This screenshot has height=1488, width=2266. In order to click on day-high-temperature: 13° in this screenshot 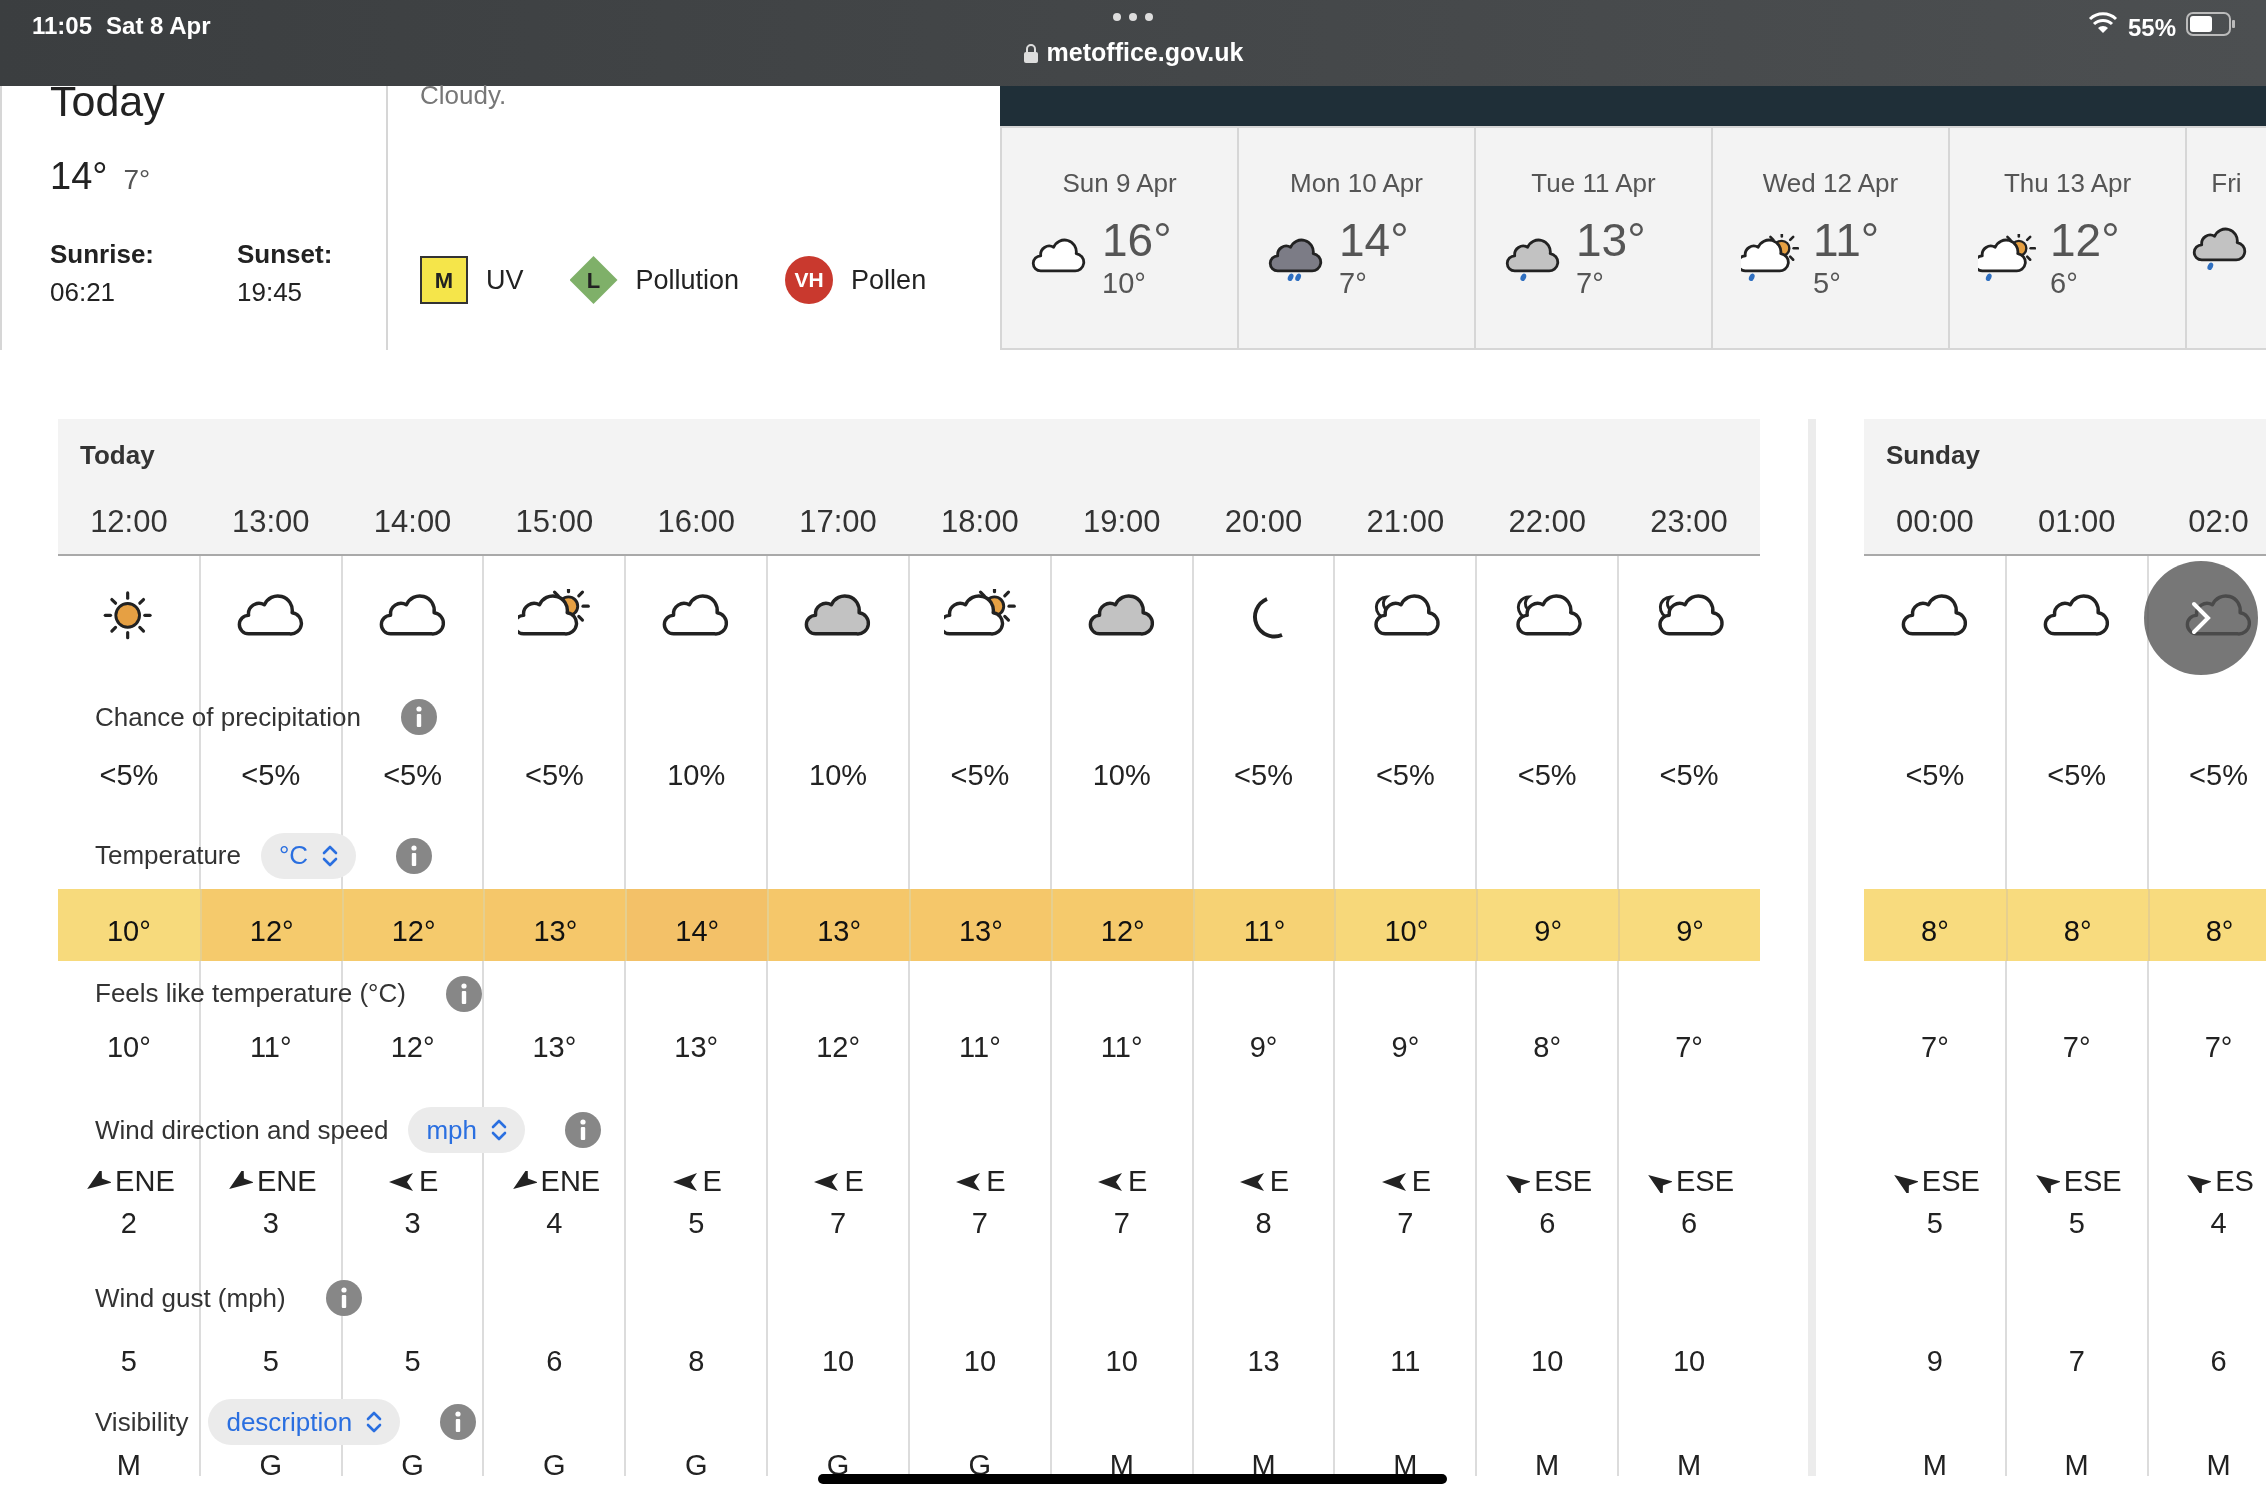, I will do `click(1611, 240)`.